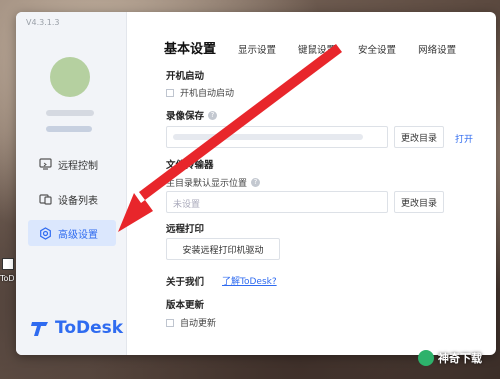 The image size is (500, 379). Describe the element at coordinates (460, 358) in the screenshot. I see `watermark-text: 神奇下载` at that location.